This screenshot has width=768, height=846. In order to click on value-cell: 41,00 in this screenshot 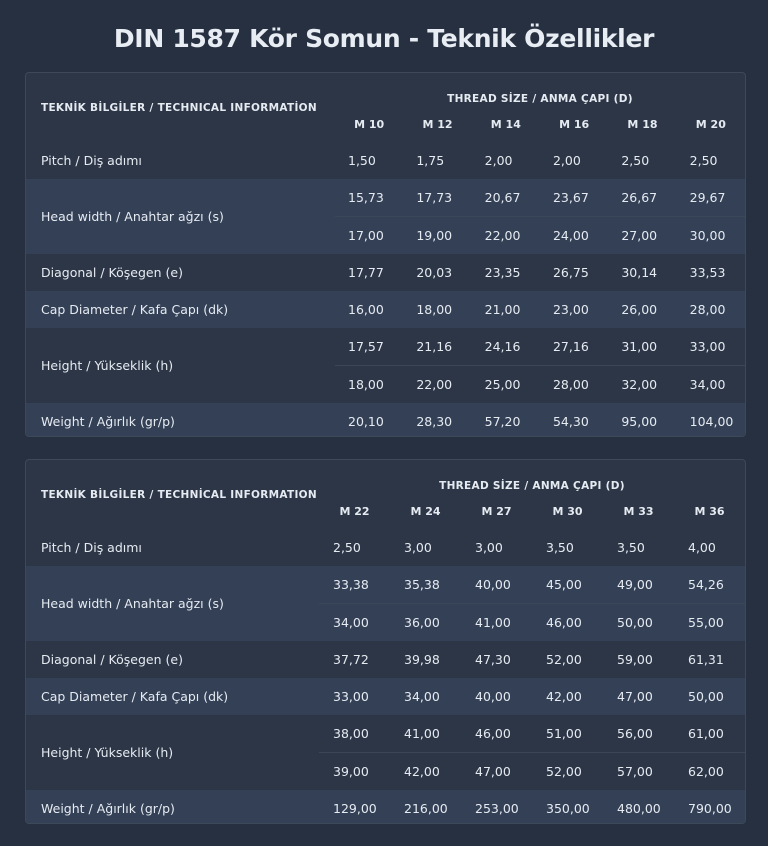, I will do `click(496, 622)`.